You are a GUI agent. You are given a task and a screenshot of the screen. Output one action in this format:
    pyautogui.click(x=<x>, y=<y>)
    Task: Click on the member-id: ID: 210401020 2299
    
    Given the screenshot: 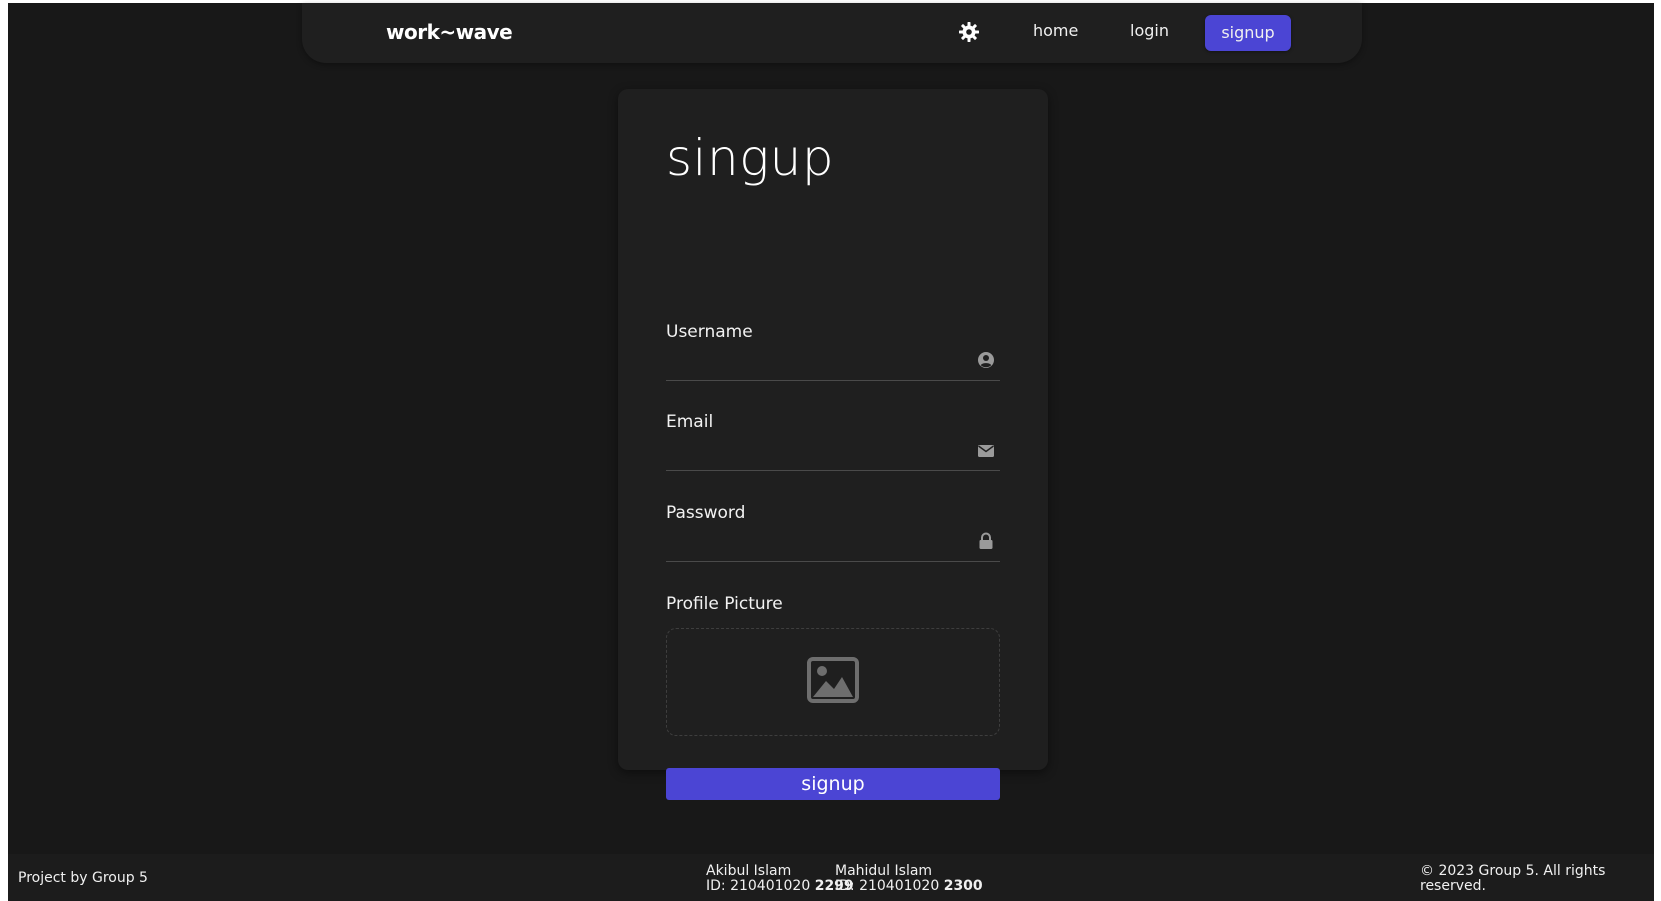 What is the action you would take?
    pyautogui.click(x=780, y=886)
    